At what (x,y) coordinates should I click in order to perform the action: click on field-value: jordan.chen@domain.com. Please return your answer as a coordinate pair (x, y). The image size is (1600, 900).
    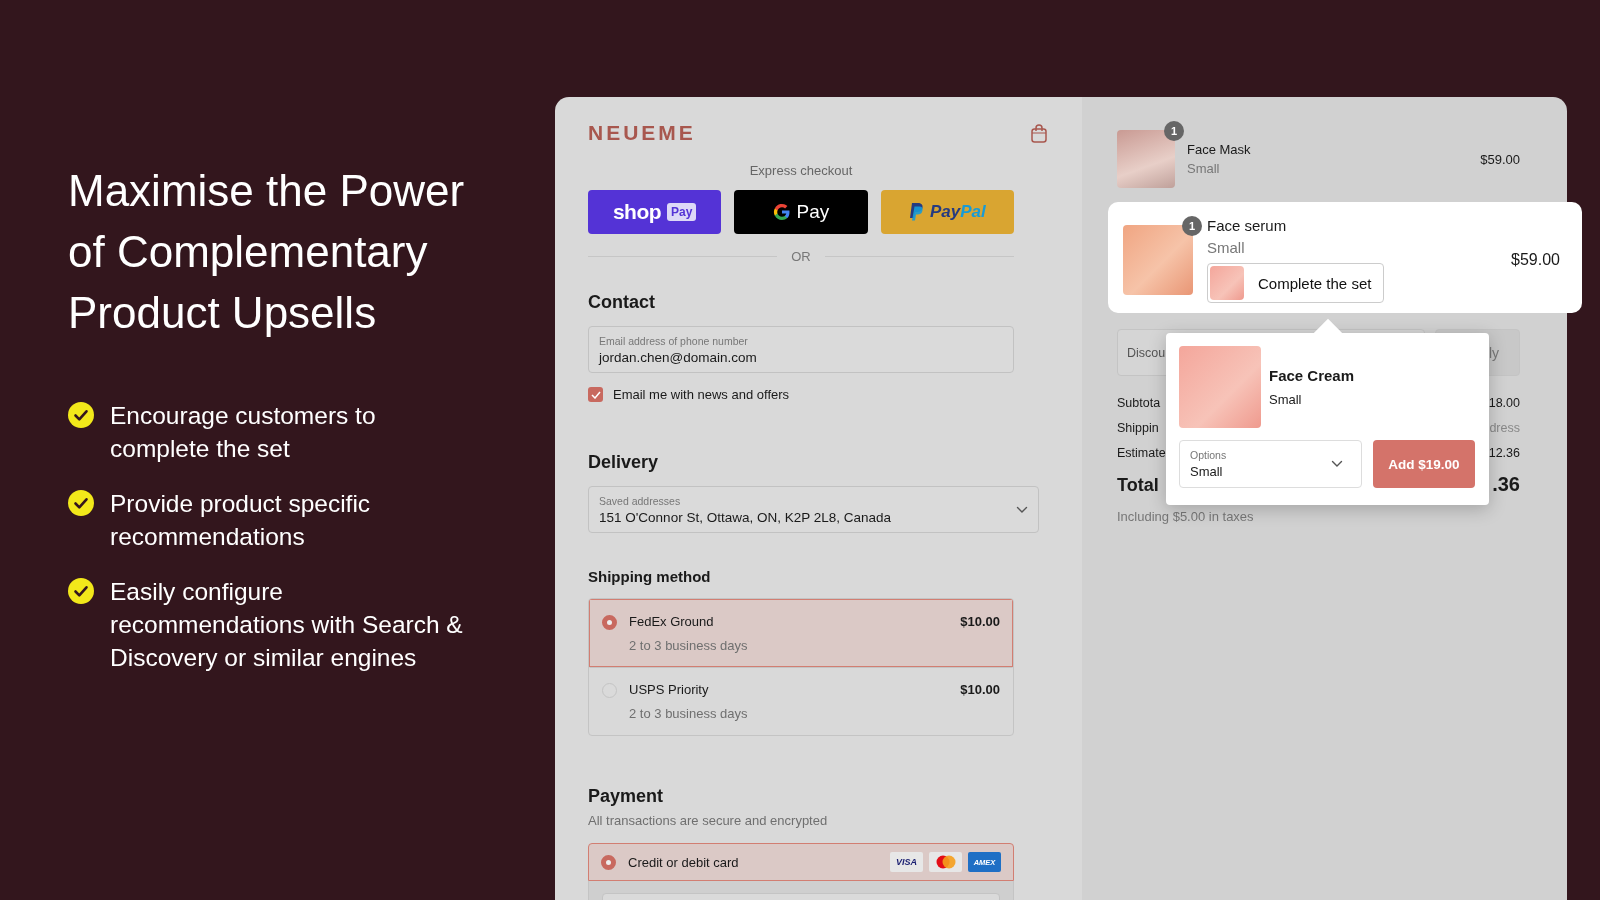
    Looking at the image, I should click on (678, 357).